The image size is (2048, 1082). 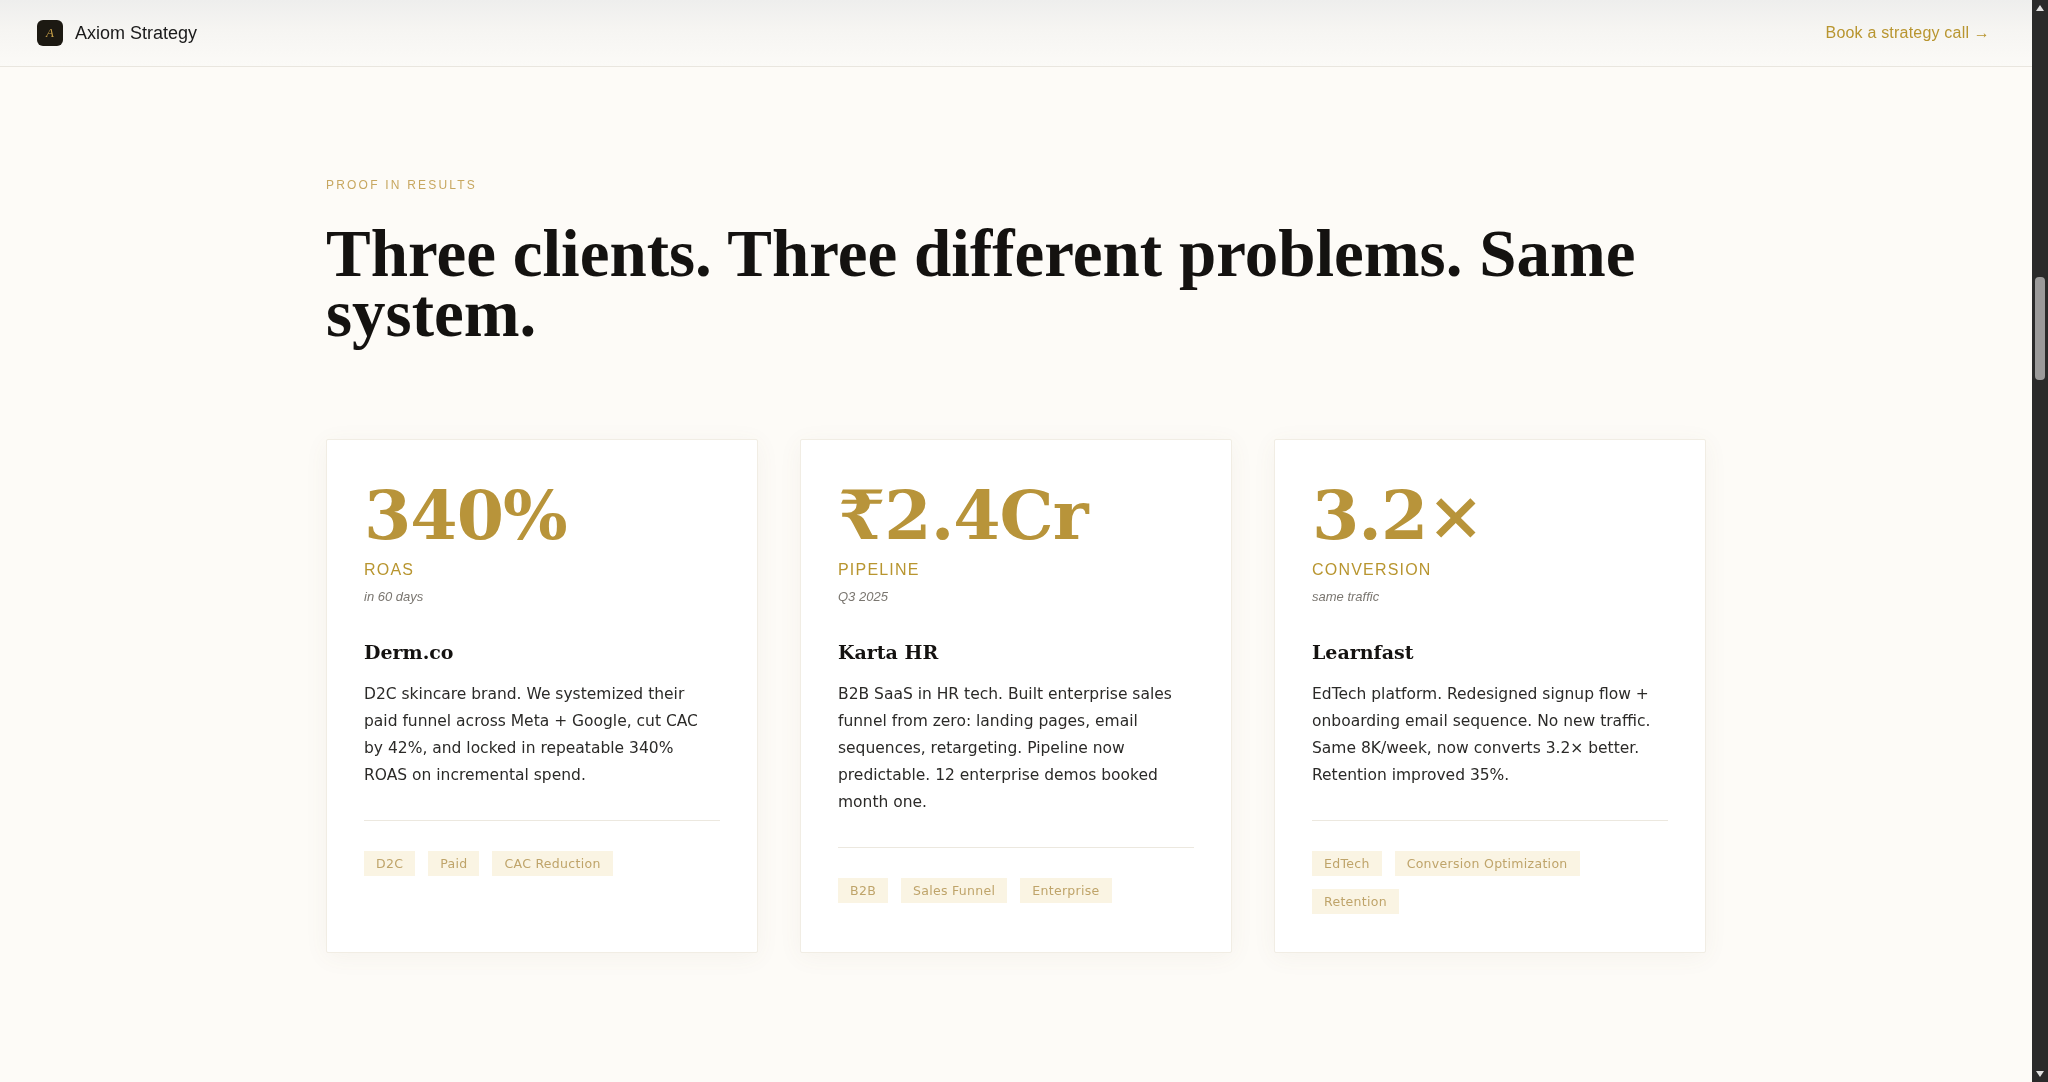 What do you see at coordinates (1347, 863) in the screenshot?
I see `tag: EdTech` at bounding box center [1347, 863].